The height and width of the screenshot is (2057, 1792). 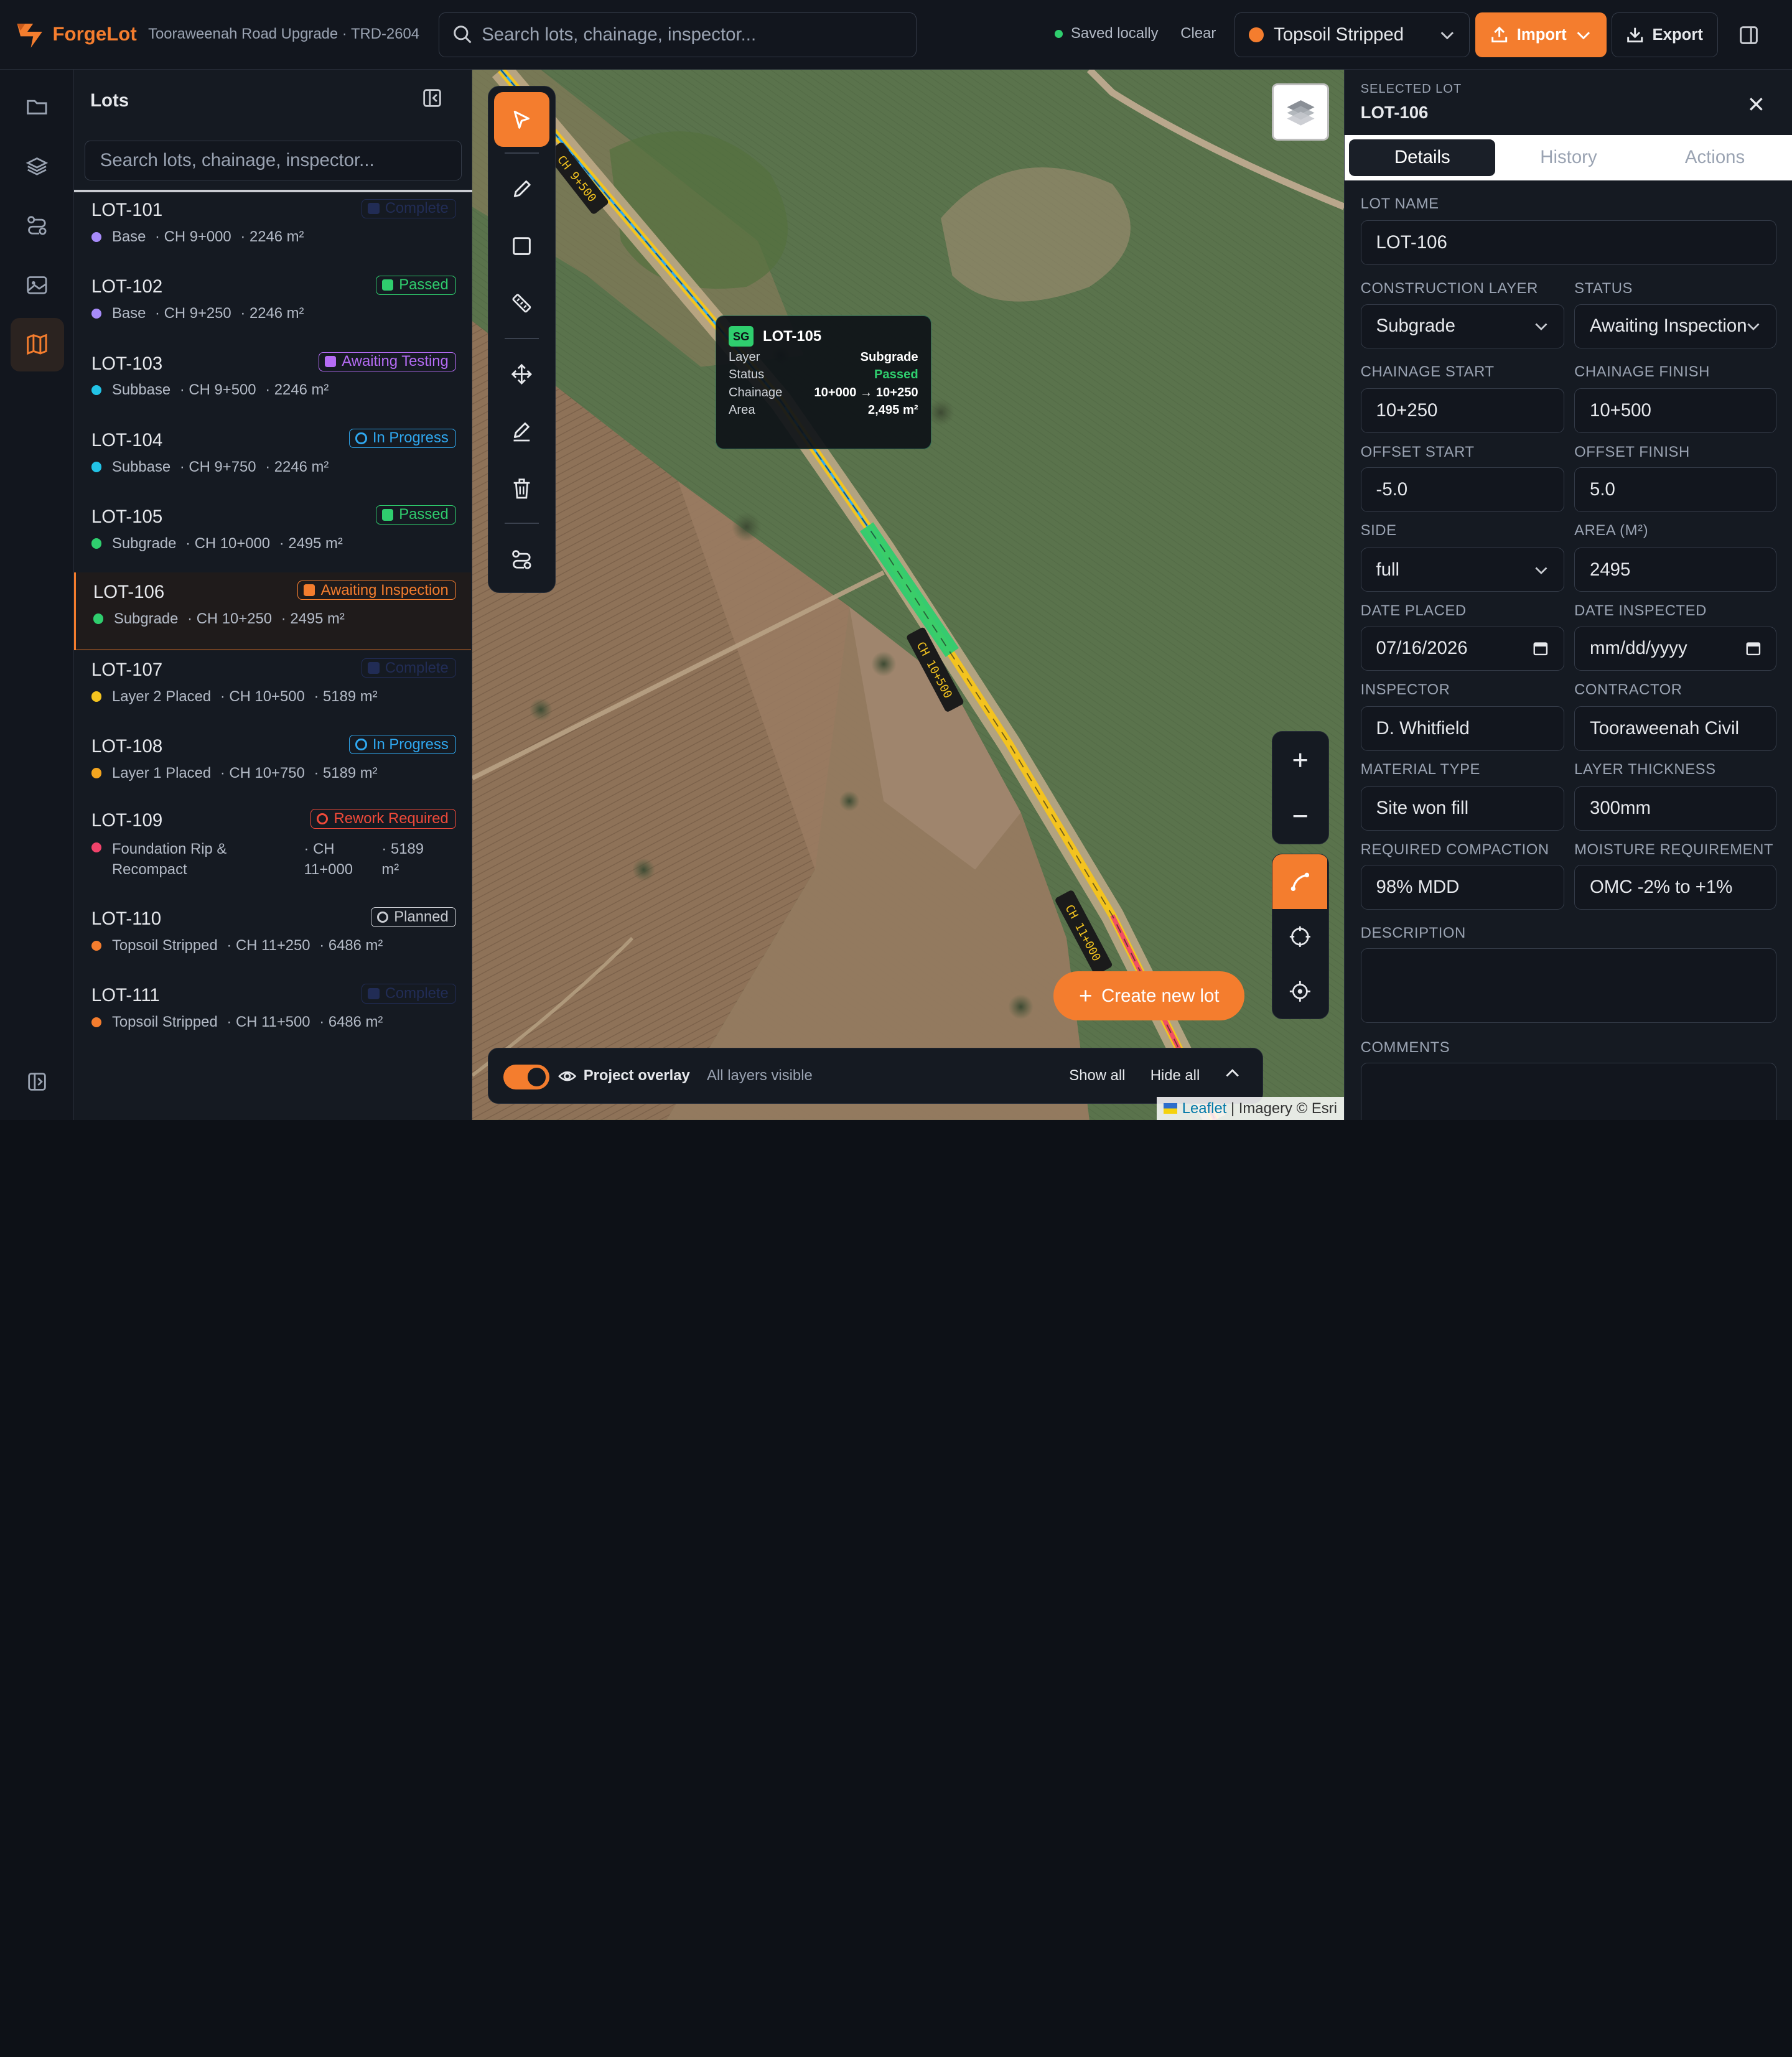 What do you see at coordinates (37, 107) in the screenshot?
I see `rail-projects-button` at bounding box center [37, 107].